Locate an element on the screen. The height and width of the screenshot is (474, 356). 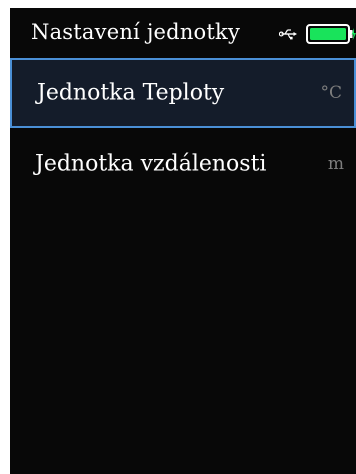
battery-charging-icon is located at coordinates (331, 34).